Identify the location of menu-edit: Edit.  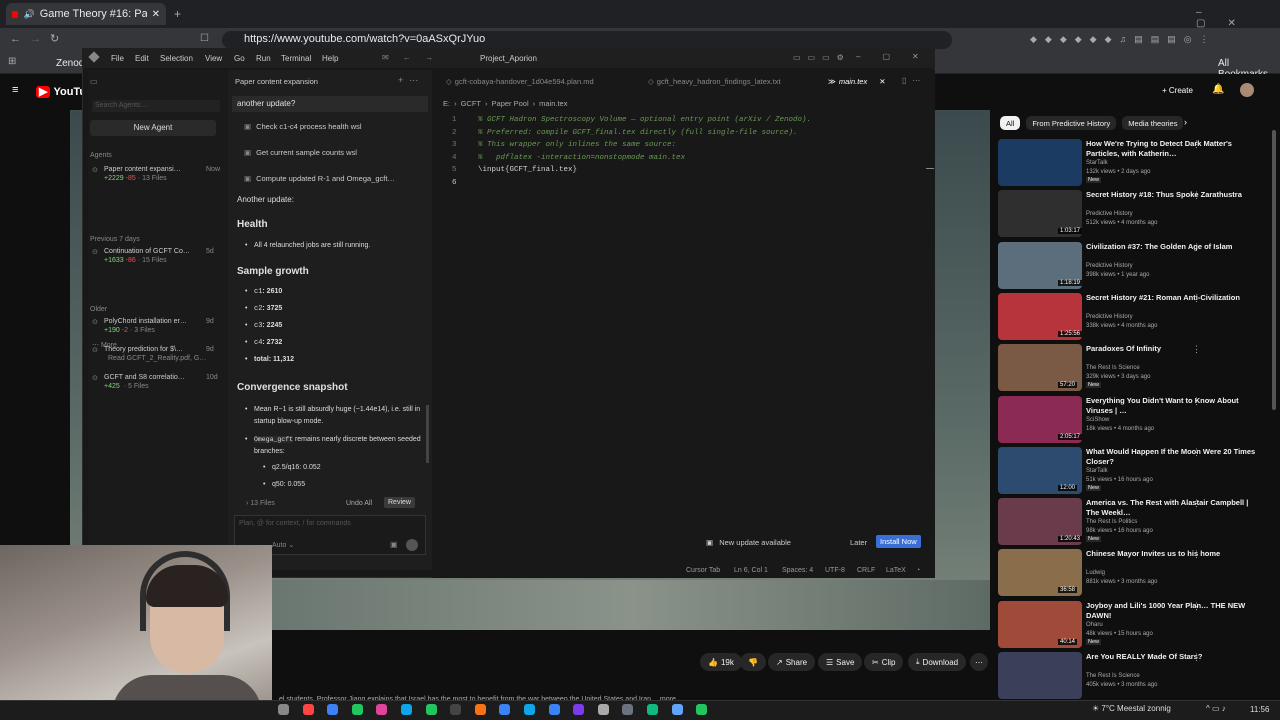
(142, 58).